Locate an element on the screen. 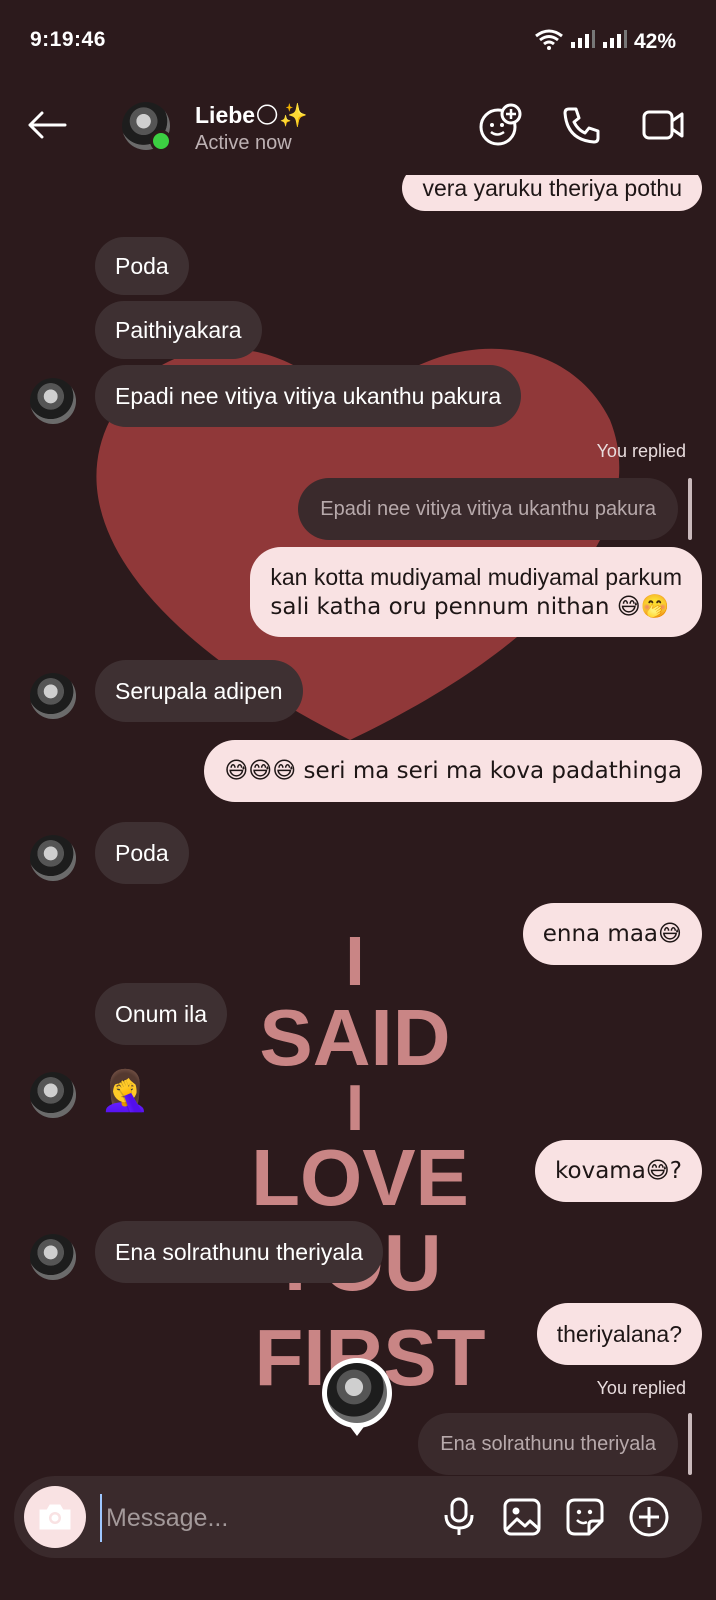 This screenshot has height=1600, width=716. sticker-button is located at coordinates (585, 1517).